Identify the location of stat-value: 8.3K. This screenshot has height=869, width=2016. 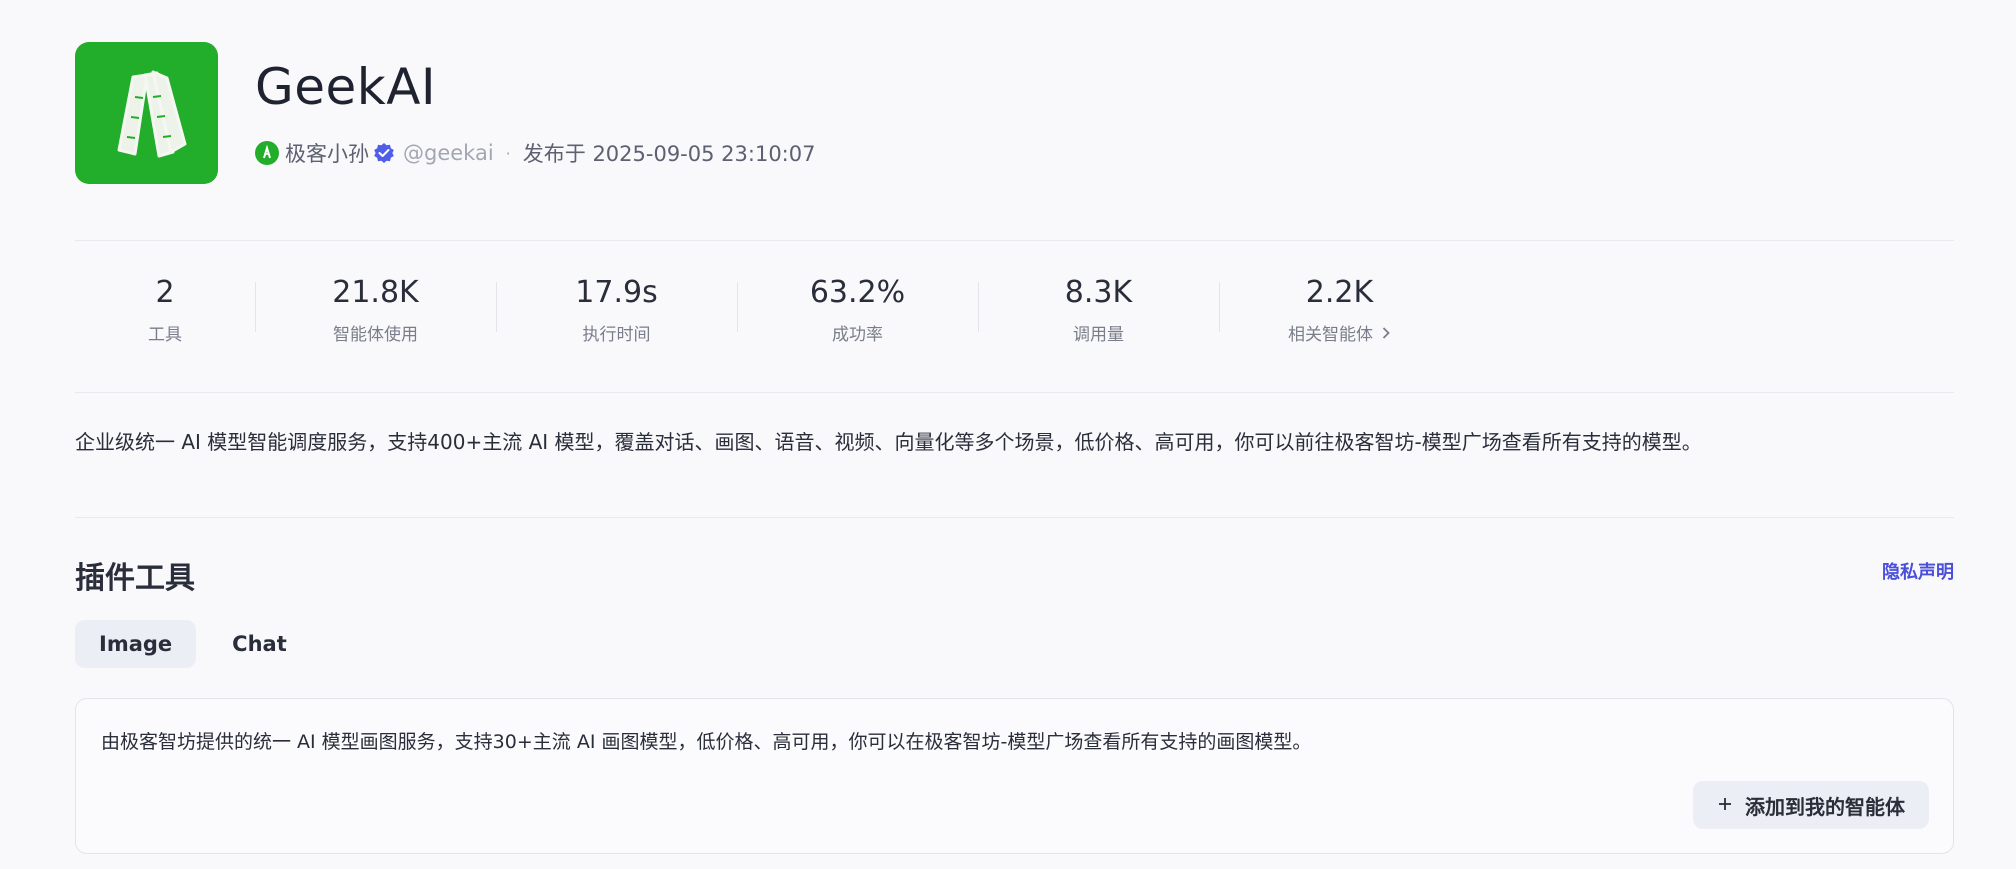
(1098, 292).